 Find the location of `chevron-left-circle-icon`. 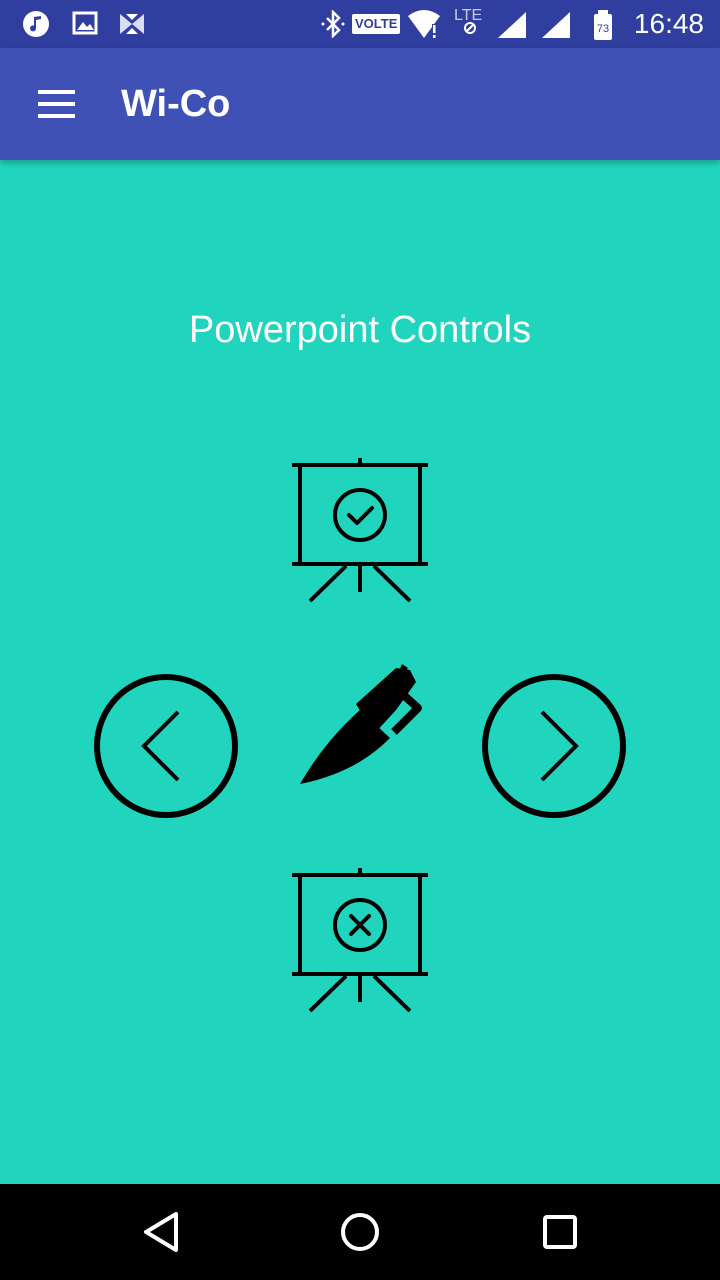

chevron-left-circle-icon is located at coordinates (166, 746).